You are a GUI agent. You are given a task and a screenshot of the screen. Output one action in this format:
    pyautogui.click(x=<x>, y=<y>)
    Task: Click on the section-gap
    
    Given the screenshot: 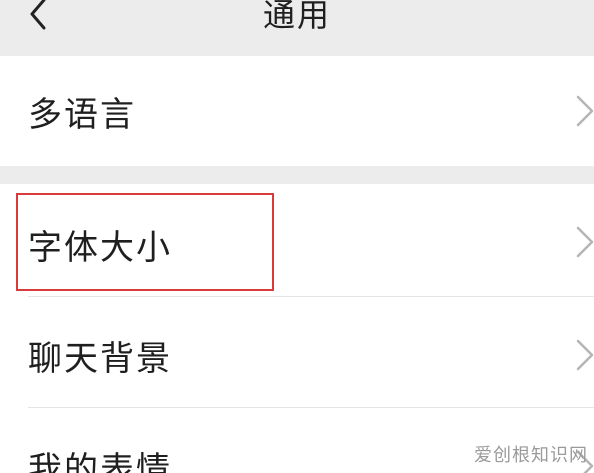 What is the action you would take?
    pyautogui.click(x=297, y=175)
    